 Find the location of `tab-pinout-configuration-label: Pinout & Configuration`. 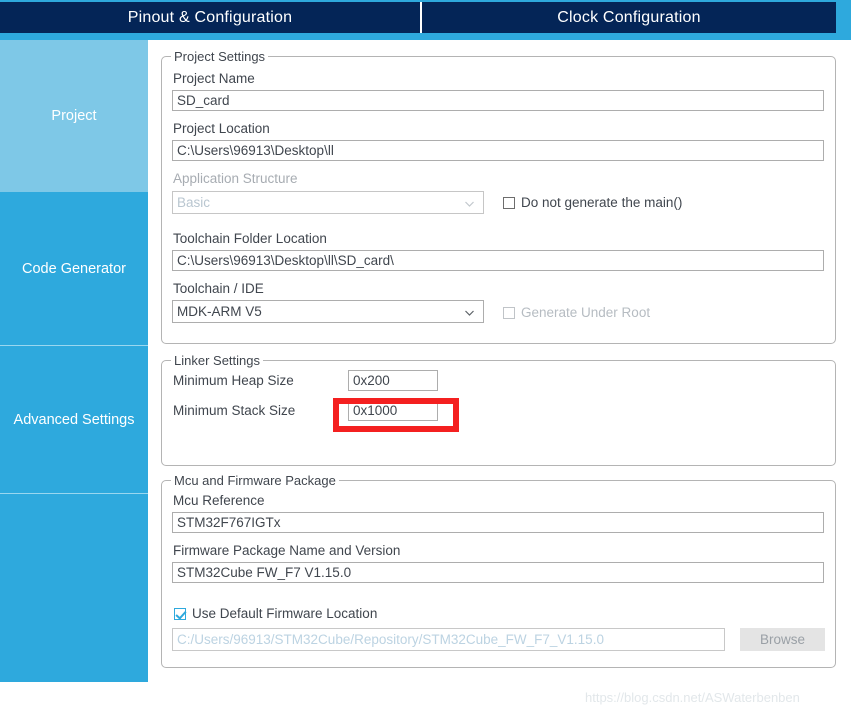

tab-pinout-configuration-label: Pinout & Configuration is located at coordinates (210, 17).